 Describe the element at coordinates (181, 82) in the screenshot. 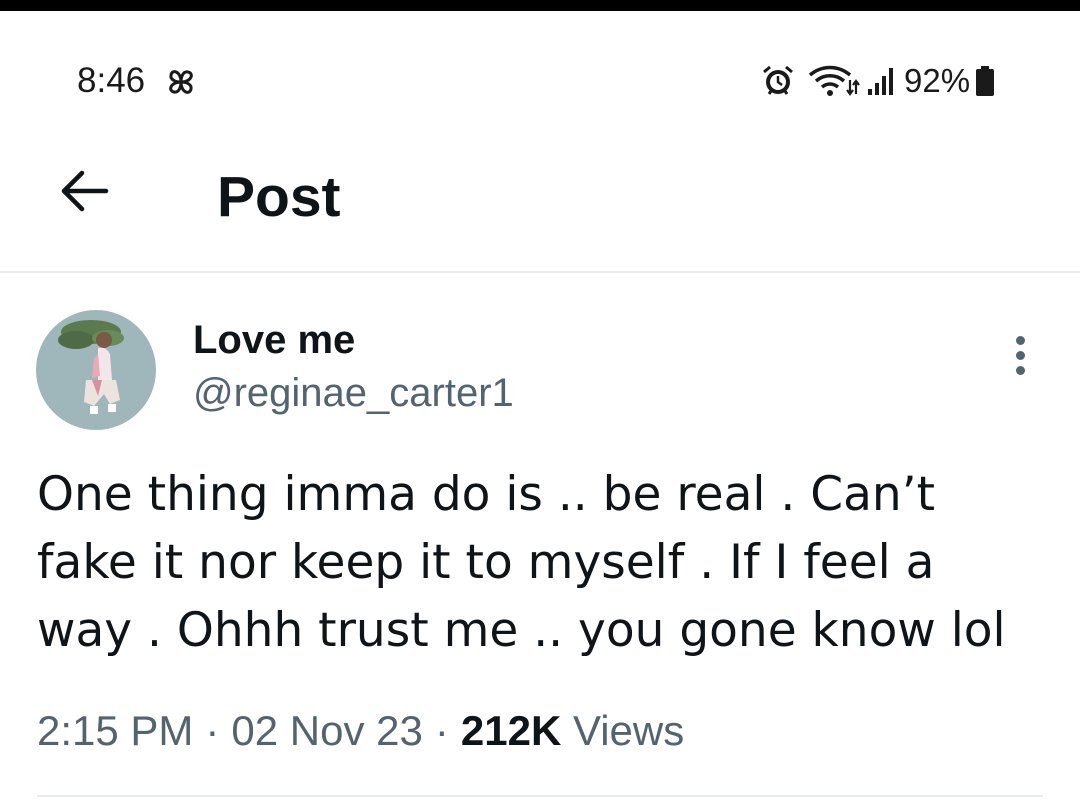

I see `pinwheel-icon` at that location.